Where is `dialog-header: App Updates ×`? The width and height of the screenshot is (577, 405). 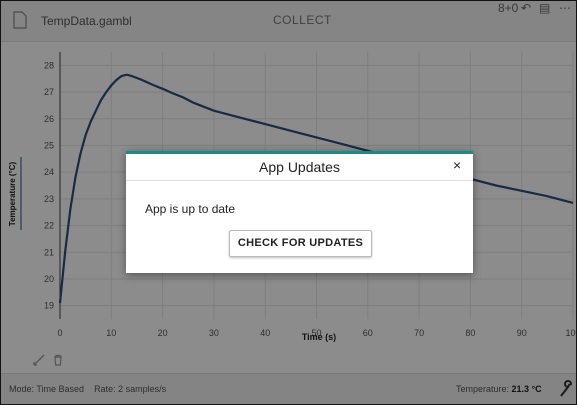
dialog-header: App Updates × is located at coordinates (299, 167).